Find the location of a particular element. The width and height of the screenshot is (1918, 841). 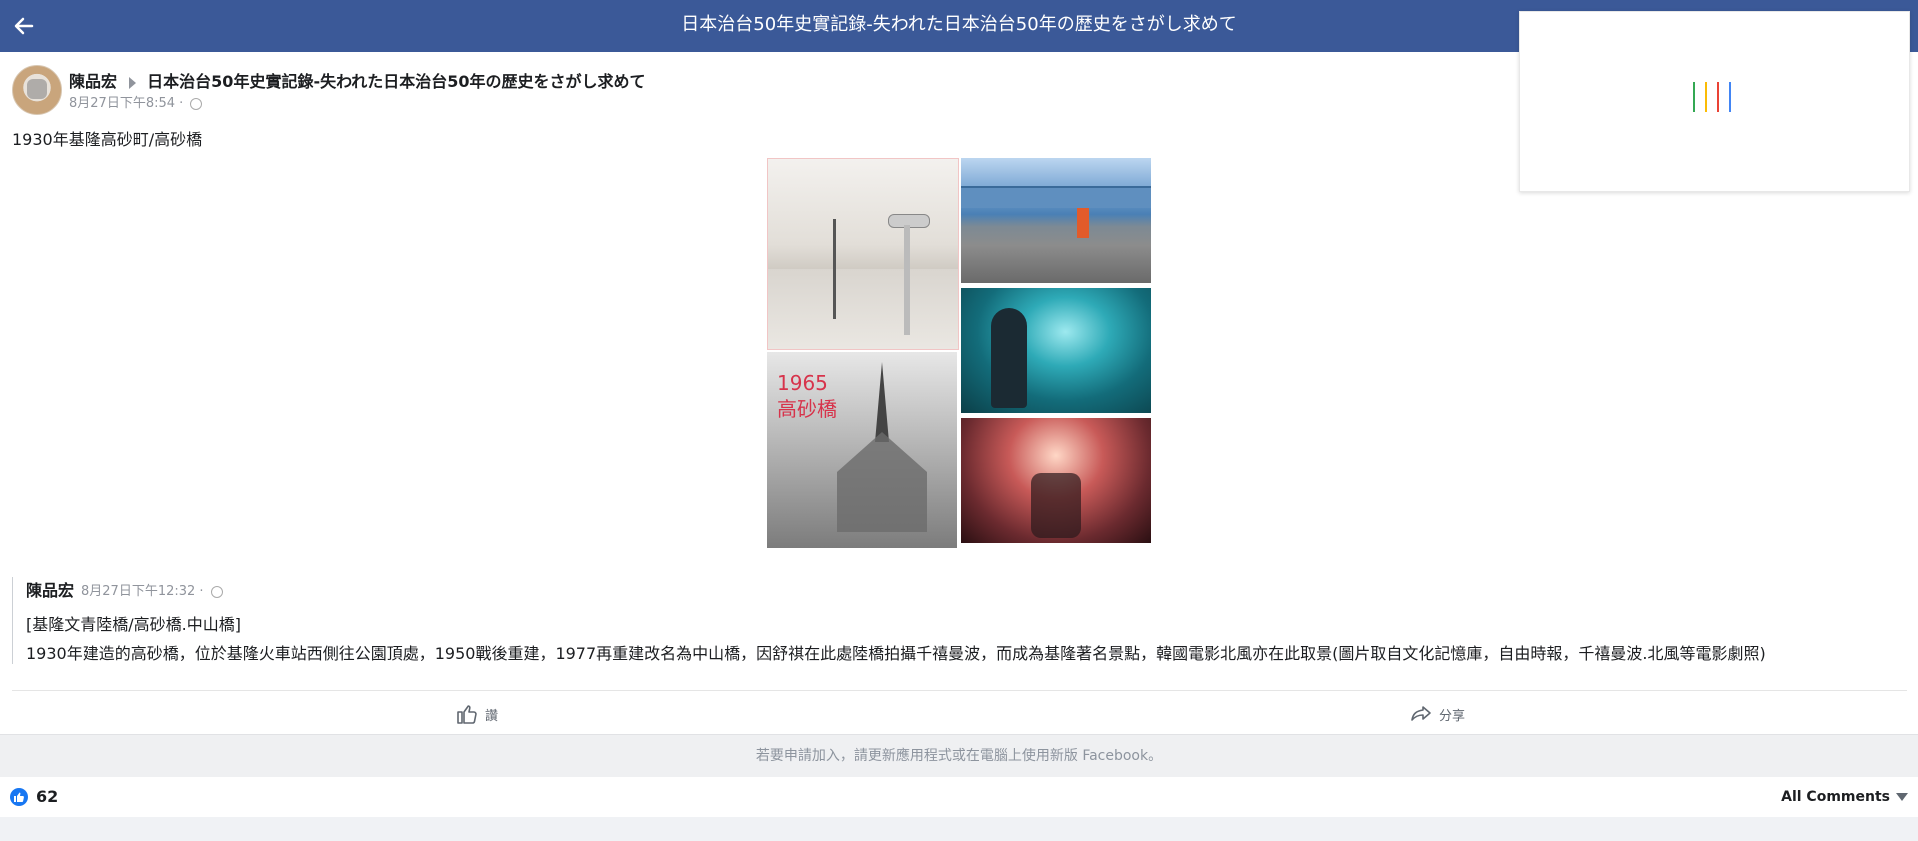

all-comments-label: All Comments is located at coordinates (1835, 797).